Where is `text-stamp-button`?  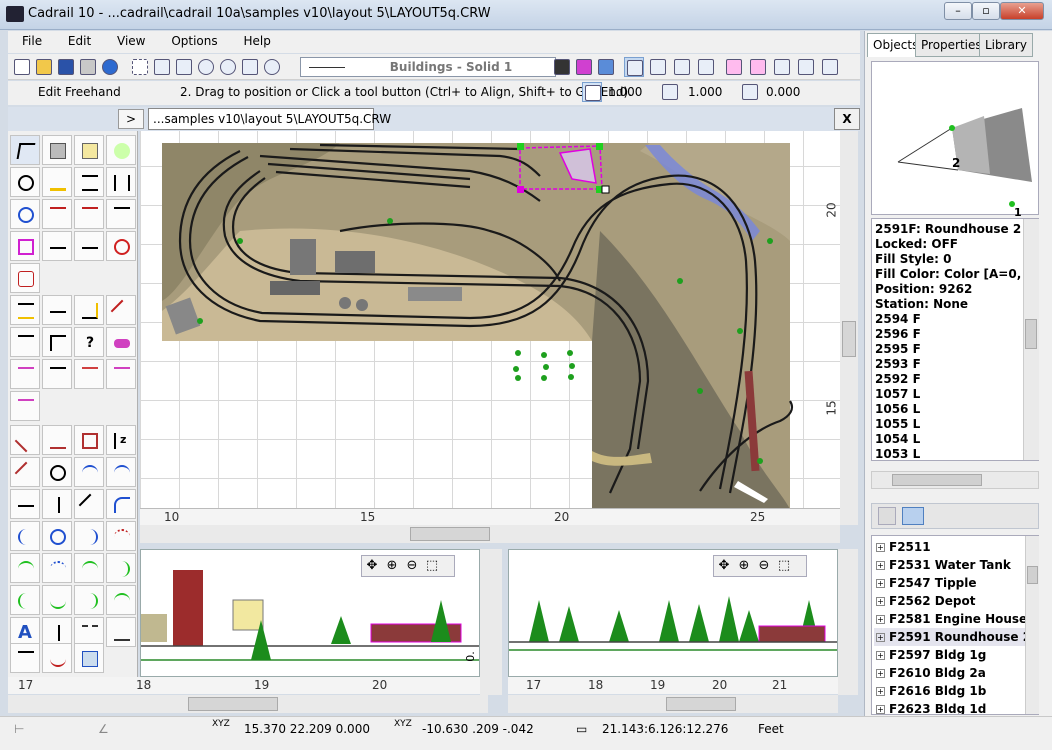
text-stamp-button is located at coordinates (25, 278).